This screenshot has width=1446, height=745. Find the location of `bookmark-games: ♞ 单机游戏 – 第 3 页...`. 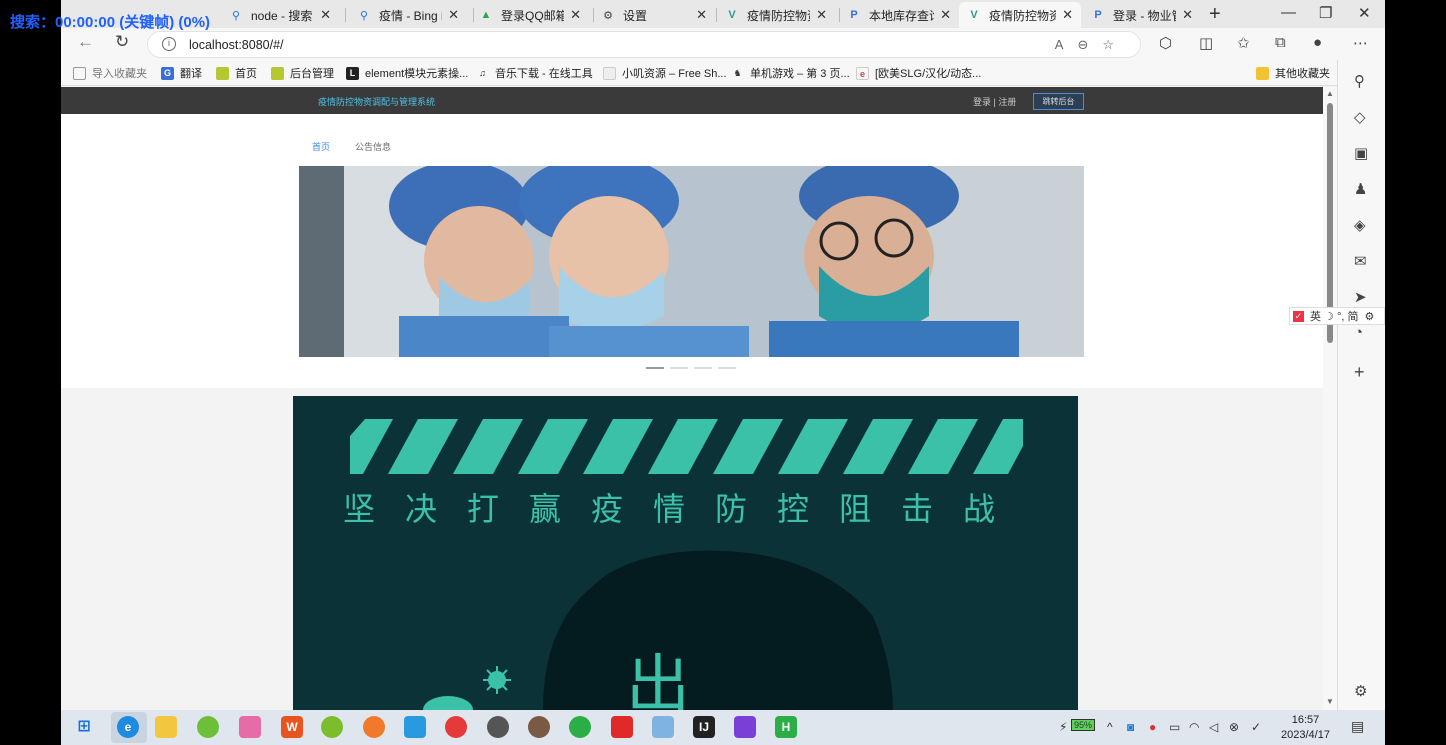

bookmark-games: ♞ 单机游戏 – 第 3 页... is located at coordinates (790, 73).